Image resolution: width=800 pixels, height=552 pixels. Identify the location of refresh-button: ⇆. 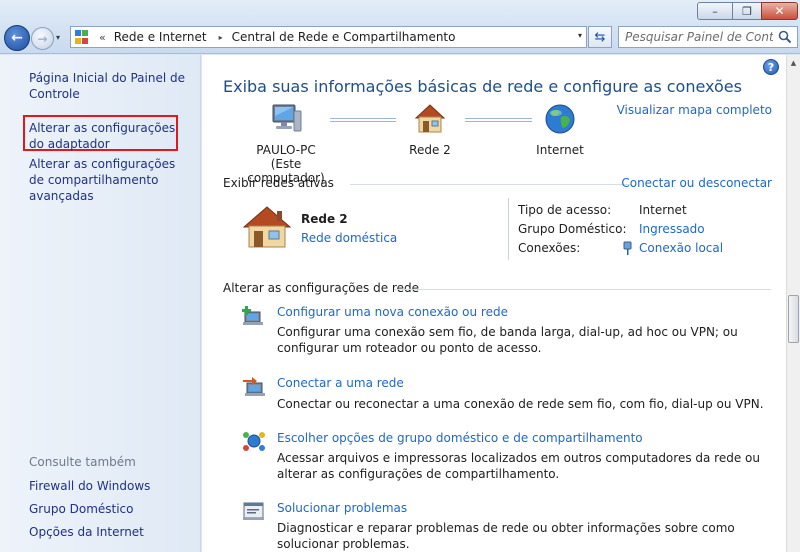
(600, 37).